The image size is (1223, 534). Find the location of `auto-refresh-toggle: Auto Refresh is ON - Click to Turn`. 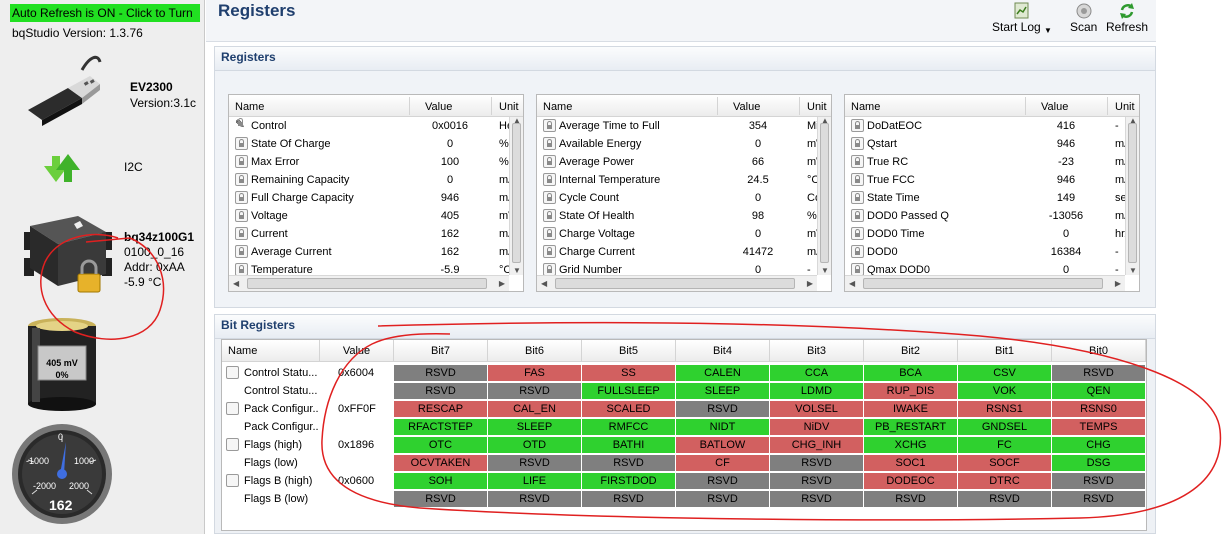

auto-refresh-toggle: Auto Refresh is ON - Click to Turn is located at coordinates (105, 13).